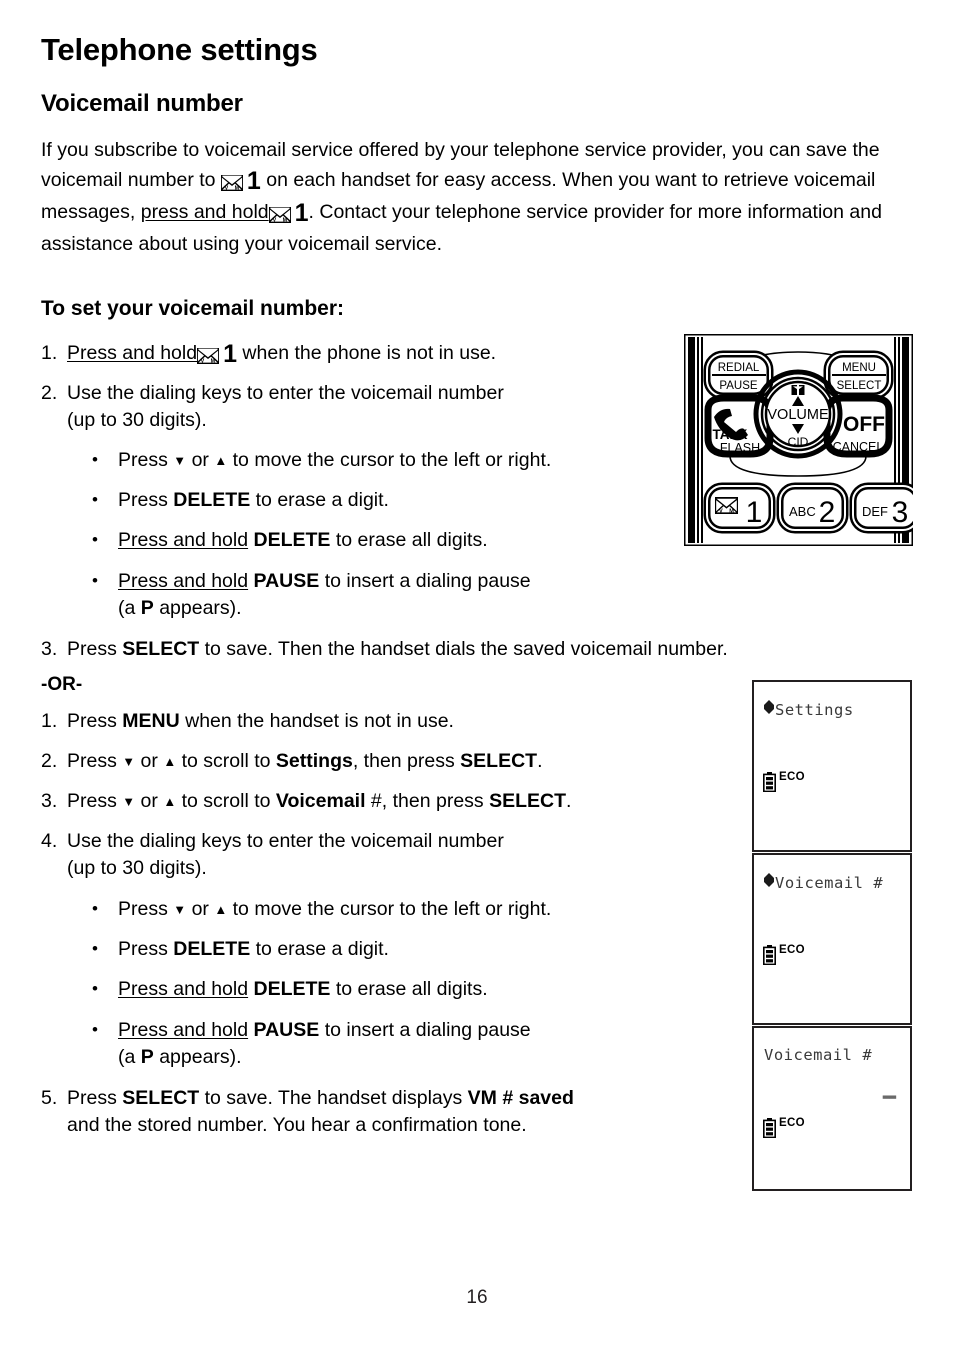 The height and width of the screenshot is (1354, 954). Describe the element at coordinates (814, 710) in the screenshot. I see `lcd-title-text: Settings` at that location.